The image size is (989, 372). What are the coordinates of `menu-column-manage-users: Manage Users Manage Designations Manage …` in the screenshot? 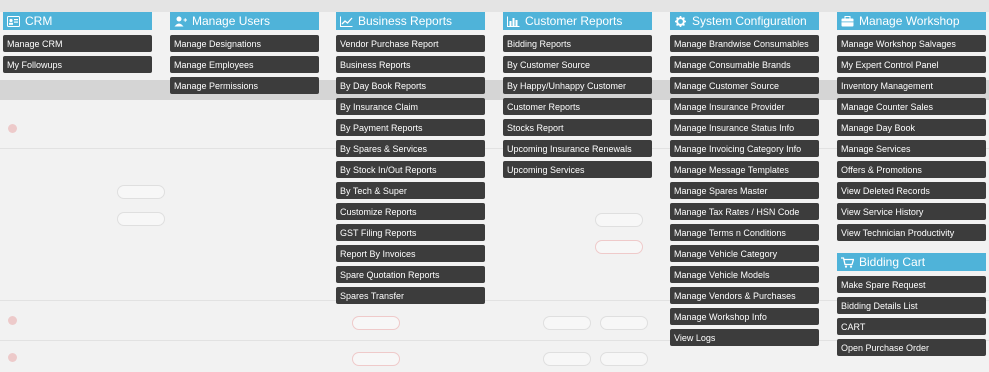 It's located at (244, 55).